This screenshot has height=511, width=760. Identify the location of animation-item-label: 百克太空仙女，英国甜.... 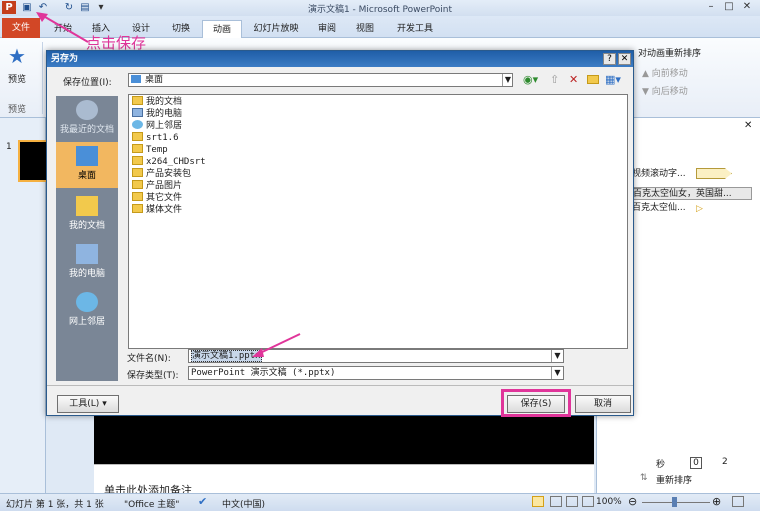
(682, 194).